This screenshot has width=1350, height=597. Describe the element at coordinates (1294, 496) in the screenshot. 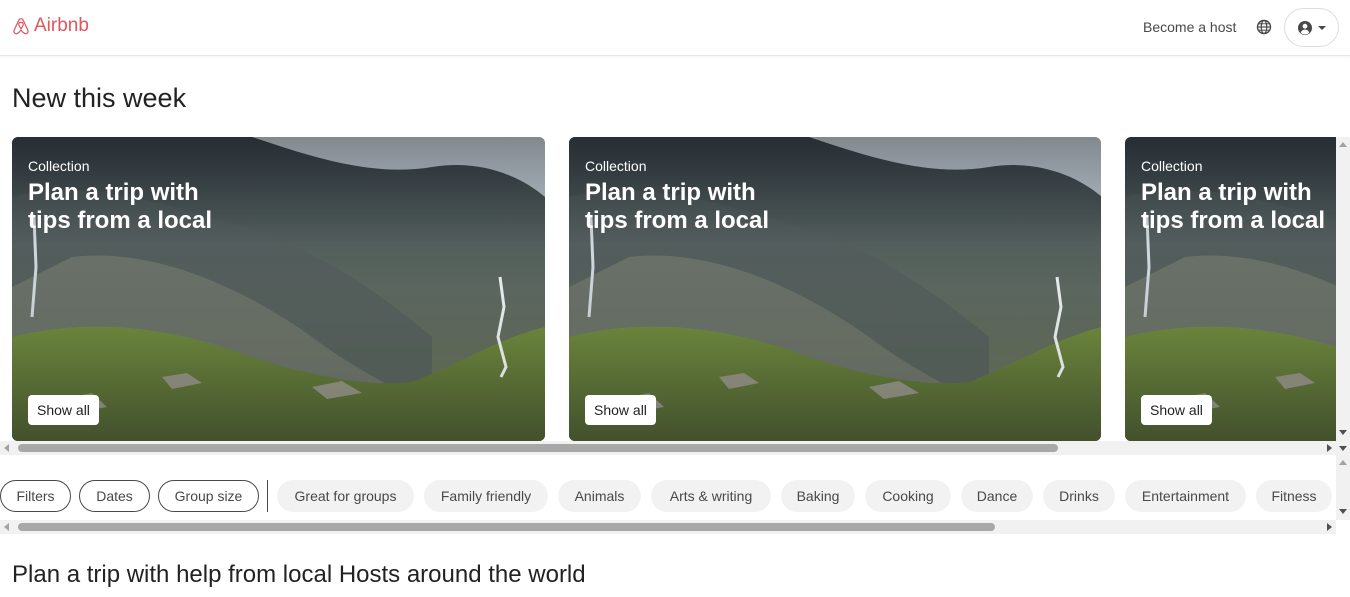

I see `category-chip: Fitness` at that location.